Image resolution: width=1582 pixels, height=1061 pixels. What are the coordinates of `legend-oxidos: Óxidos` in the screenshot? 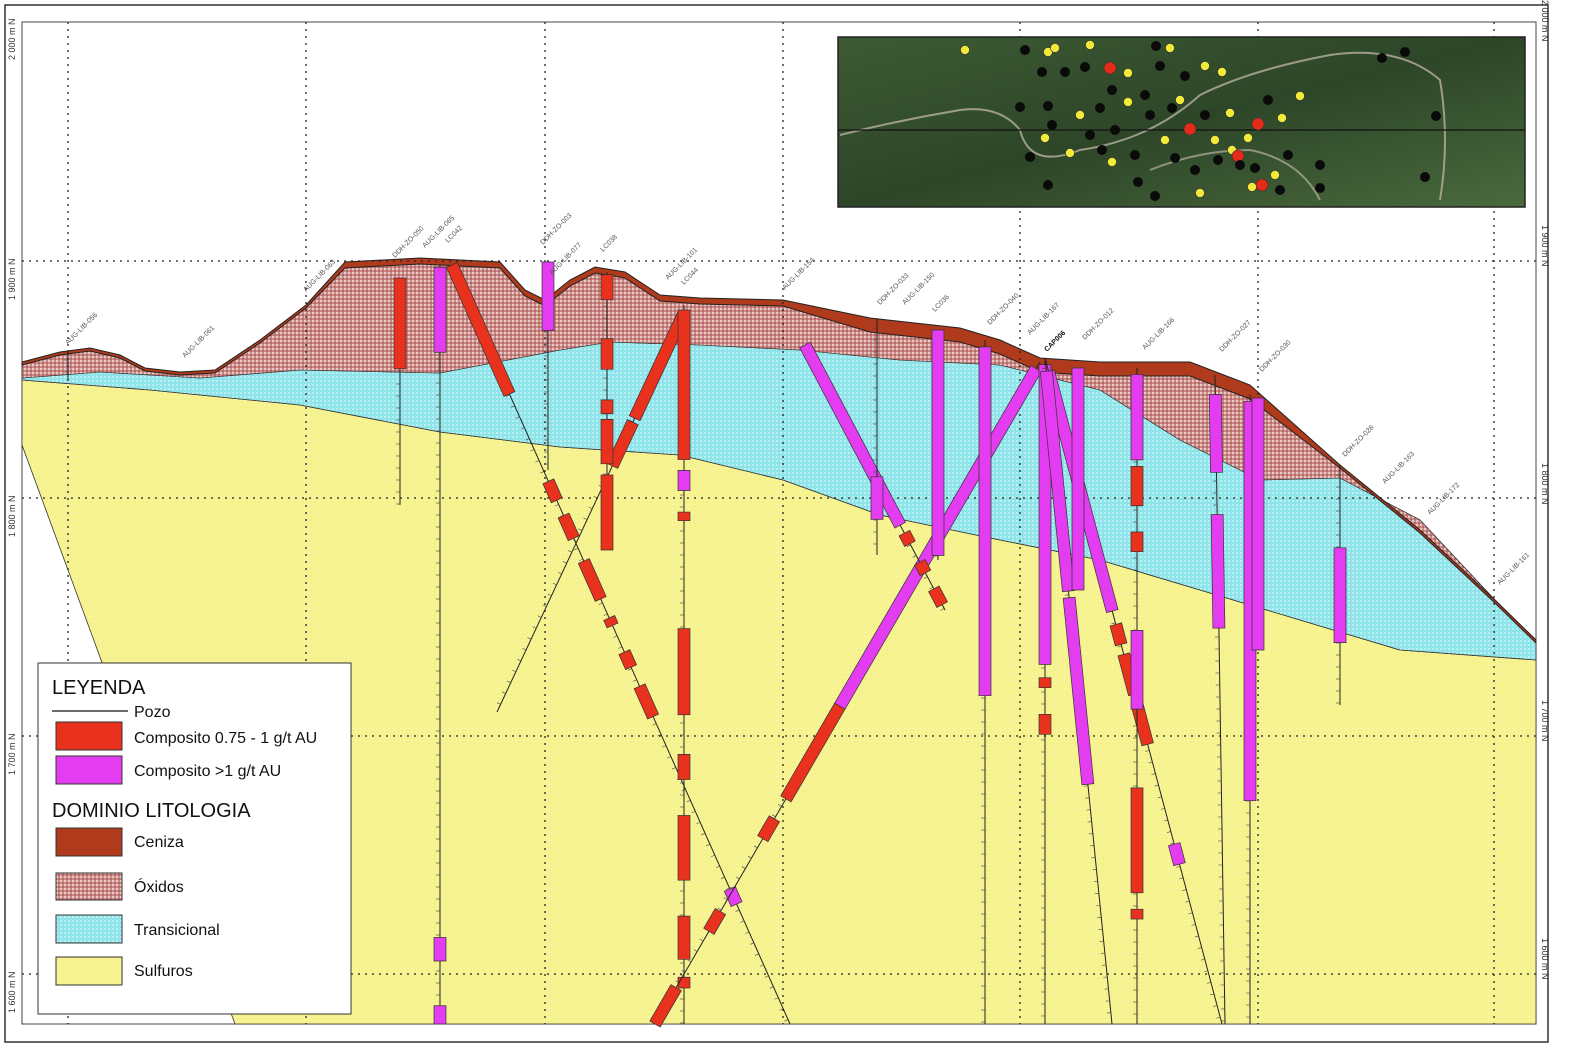 It's located at (159, 886).